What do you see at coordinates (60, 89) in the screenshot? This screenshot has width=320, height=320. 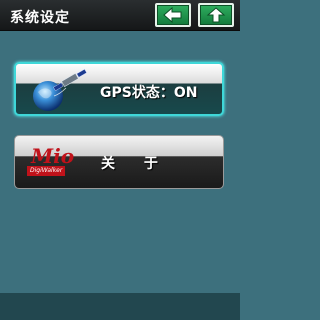 I see `globe-satellite-icon` at bounding box center [60, 89].